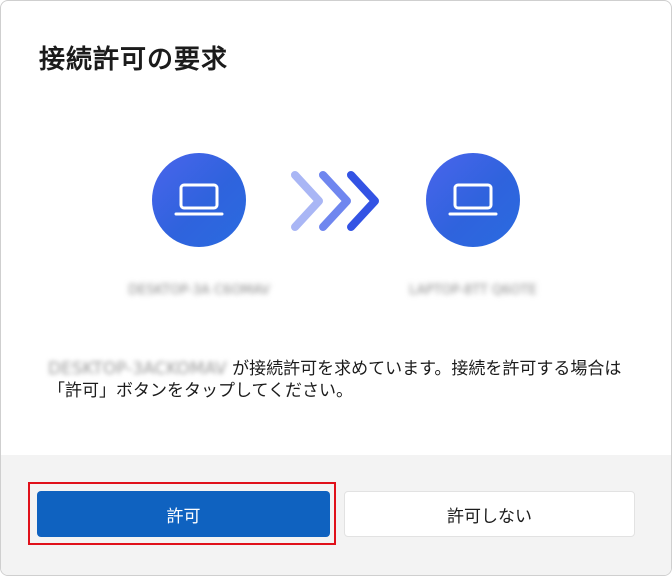 Image resolution: width=672 pixels, height=576 pixels. Describe the element at coordinates (489, 514) in the screenshot. I see `deny-button: 許可しない` at that location.